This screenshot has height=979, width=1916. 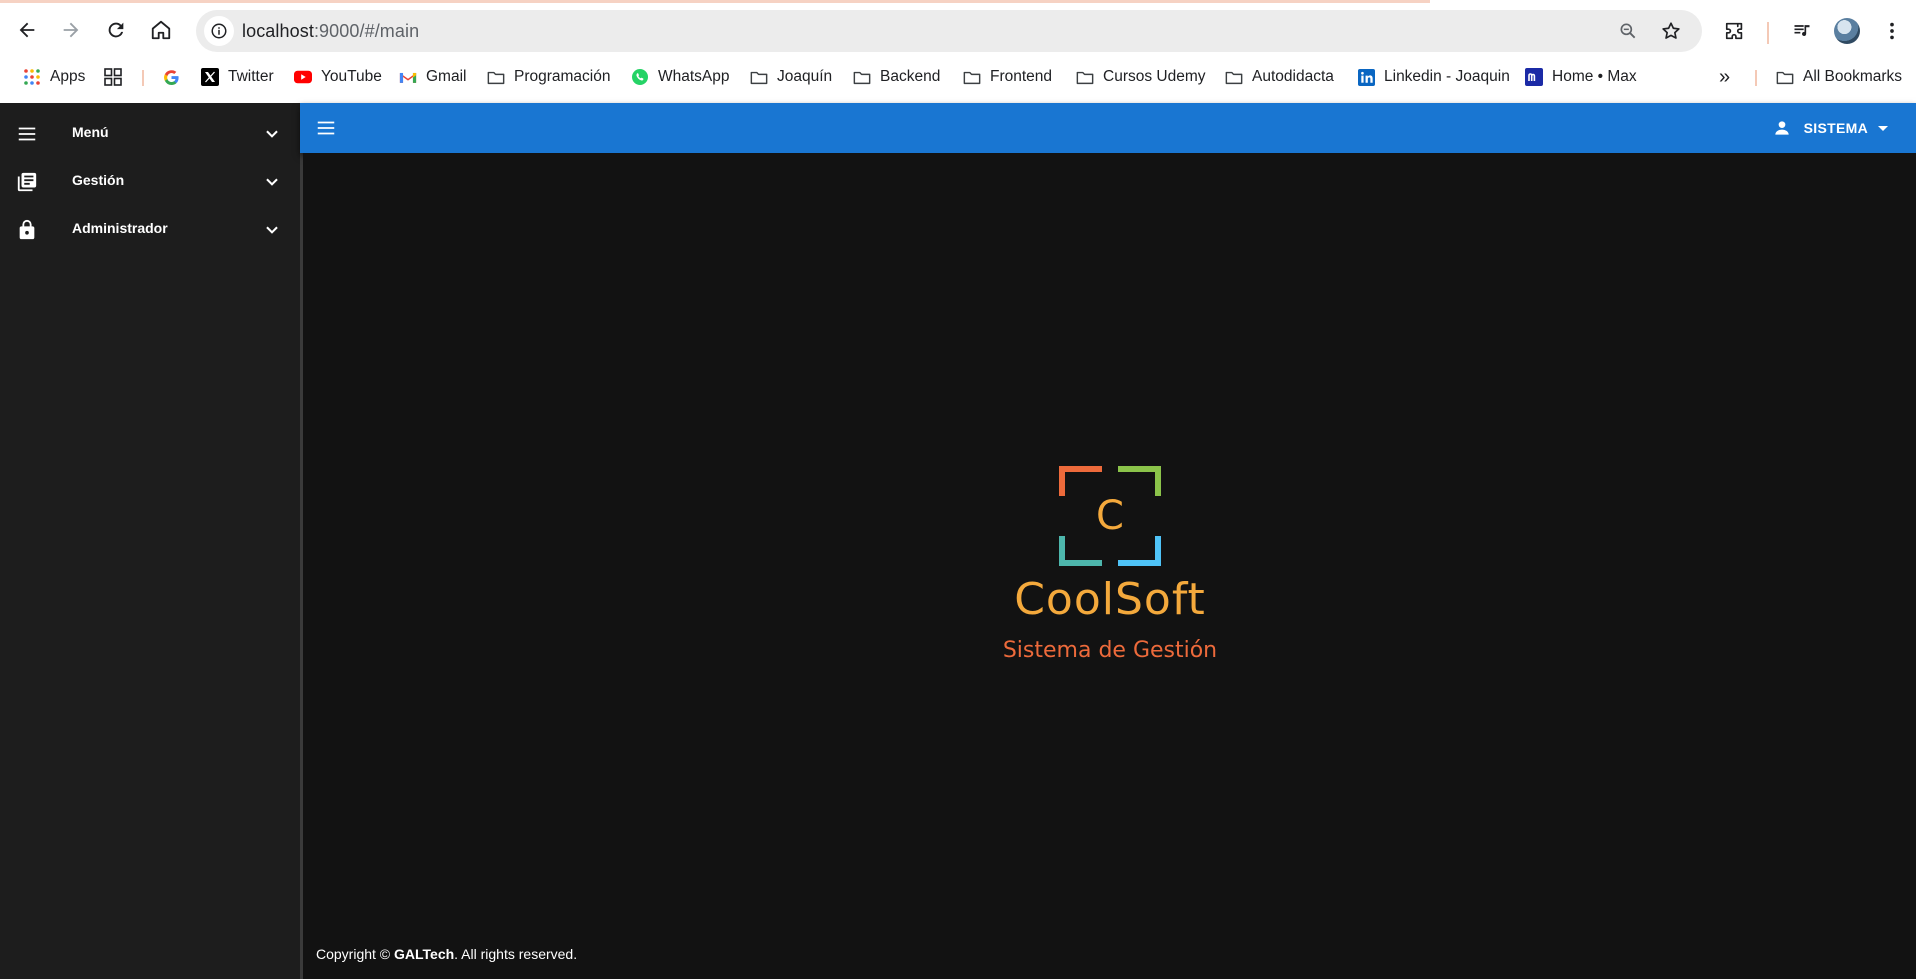 What do you see at coordinates (446, 76) in the screenshot?
I see `bookmark-label: Gmail` at bounding box center [446, 76].